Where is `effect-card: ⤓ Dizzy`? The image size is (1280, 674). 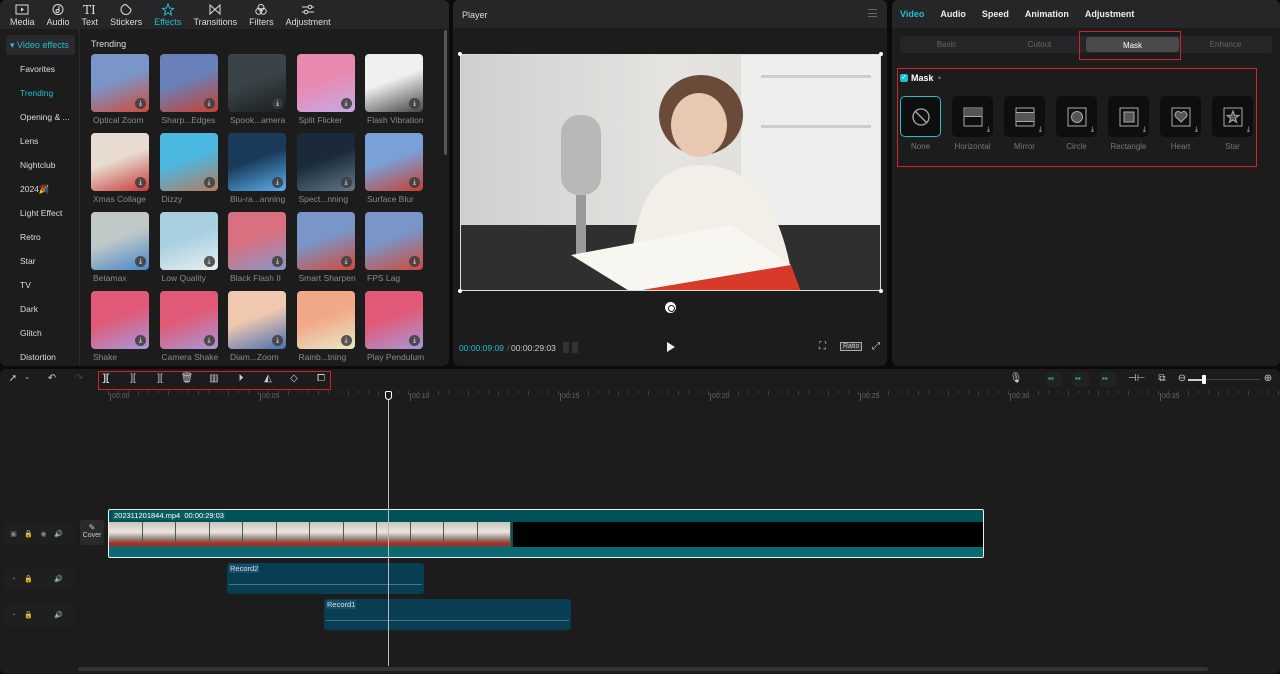
effect-card: ⤓ Dizzy is located at coordinates (188, 168).